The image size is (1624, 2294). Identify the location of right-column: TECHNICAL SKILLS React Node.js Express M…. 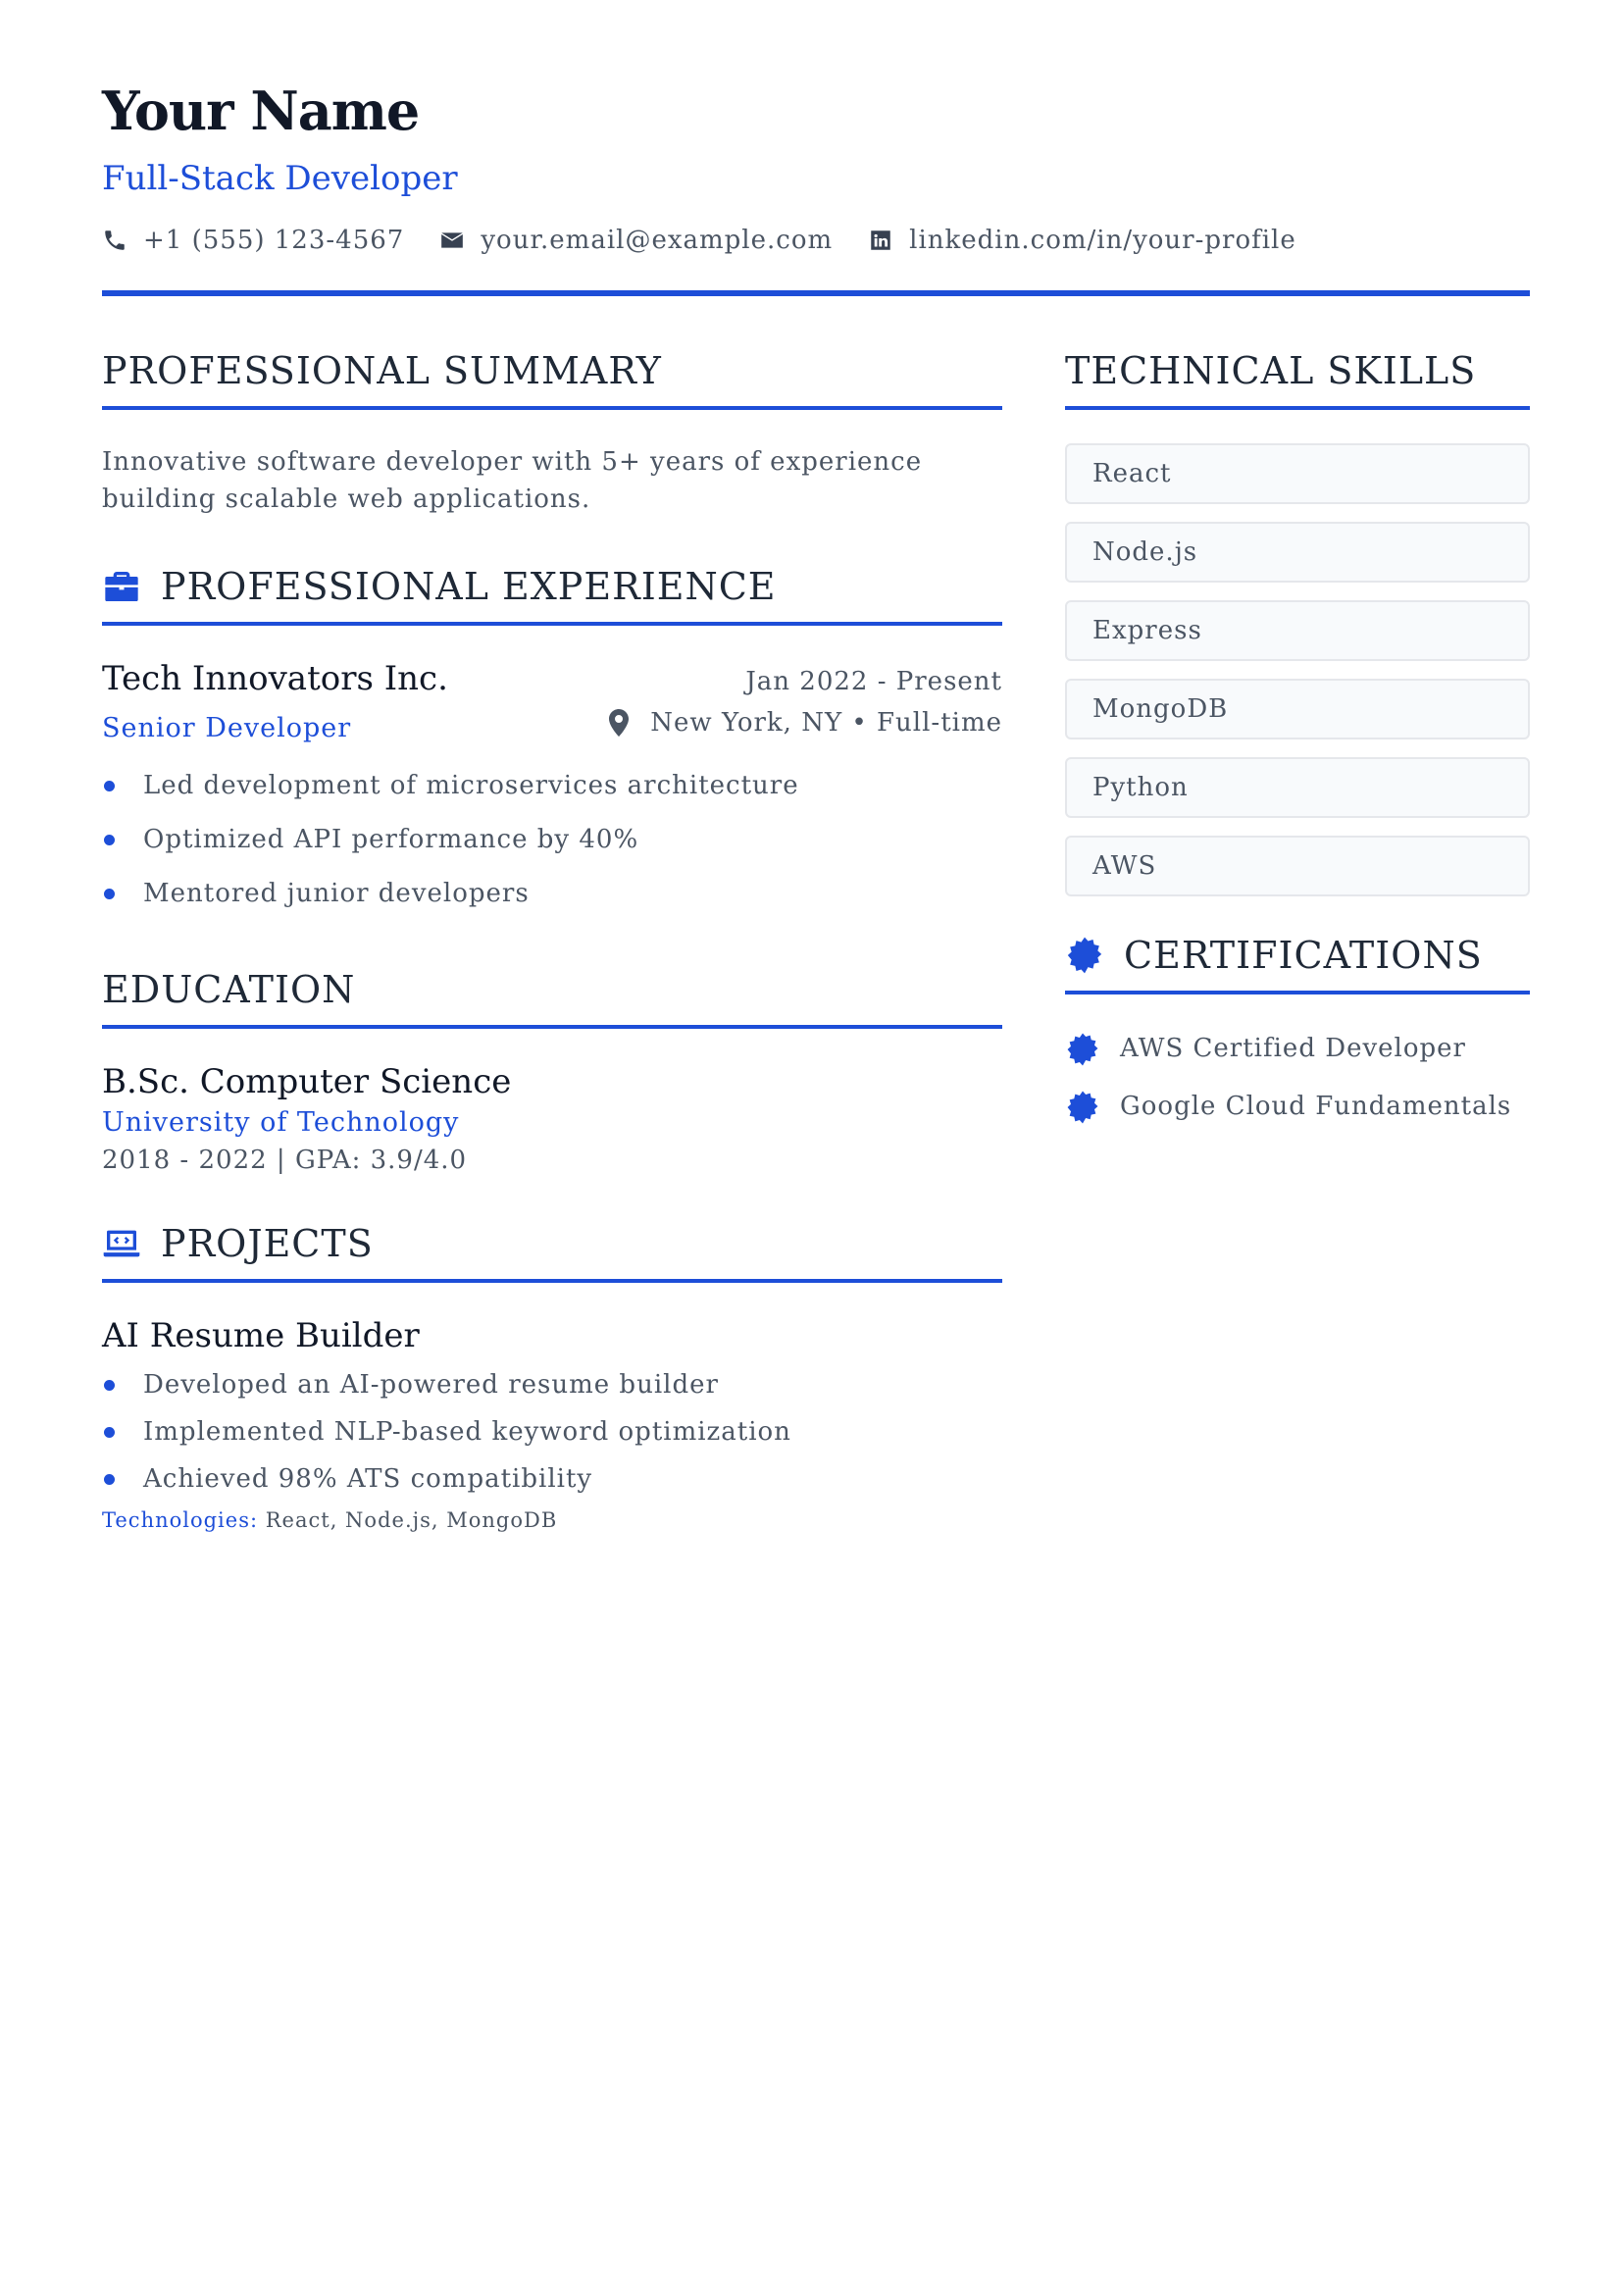
(1297, 939).